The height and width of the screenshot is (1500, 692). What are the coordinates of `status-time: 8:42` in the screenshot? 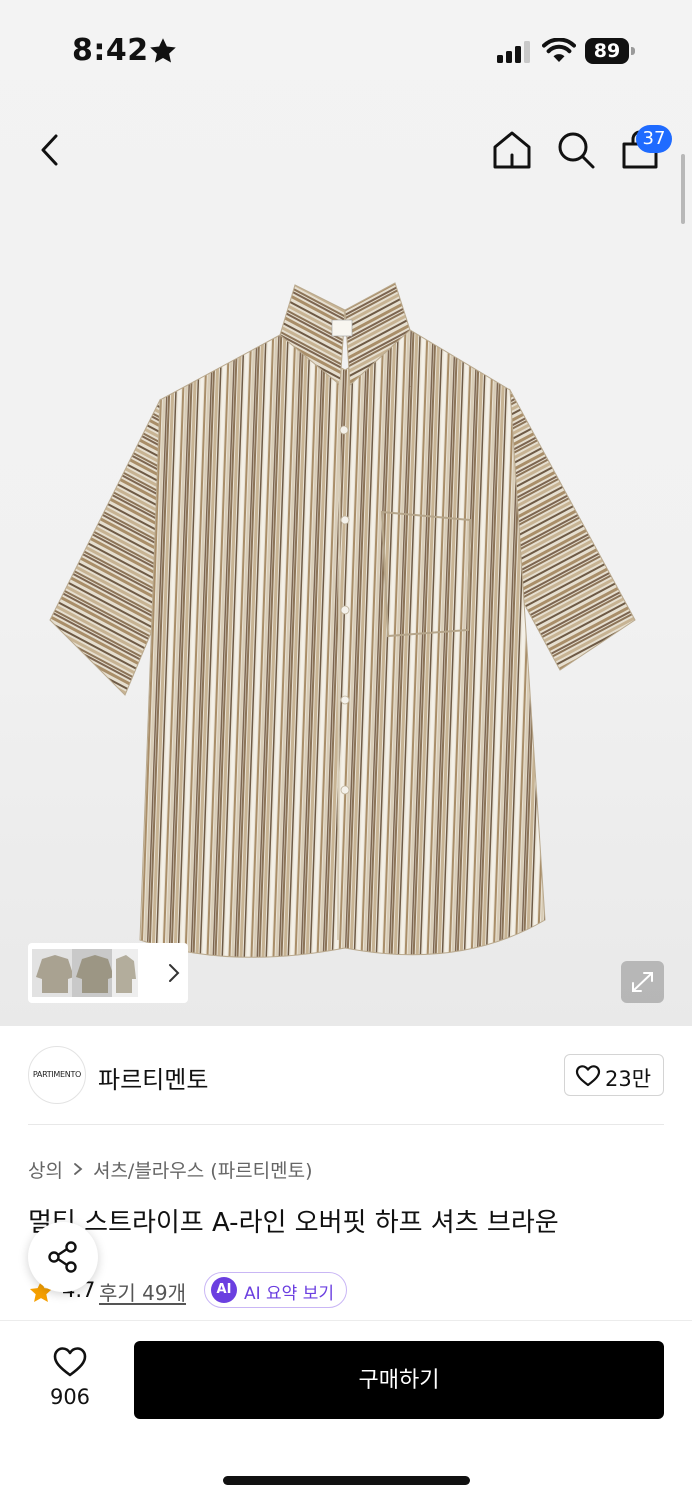 It's located at (110, 50).